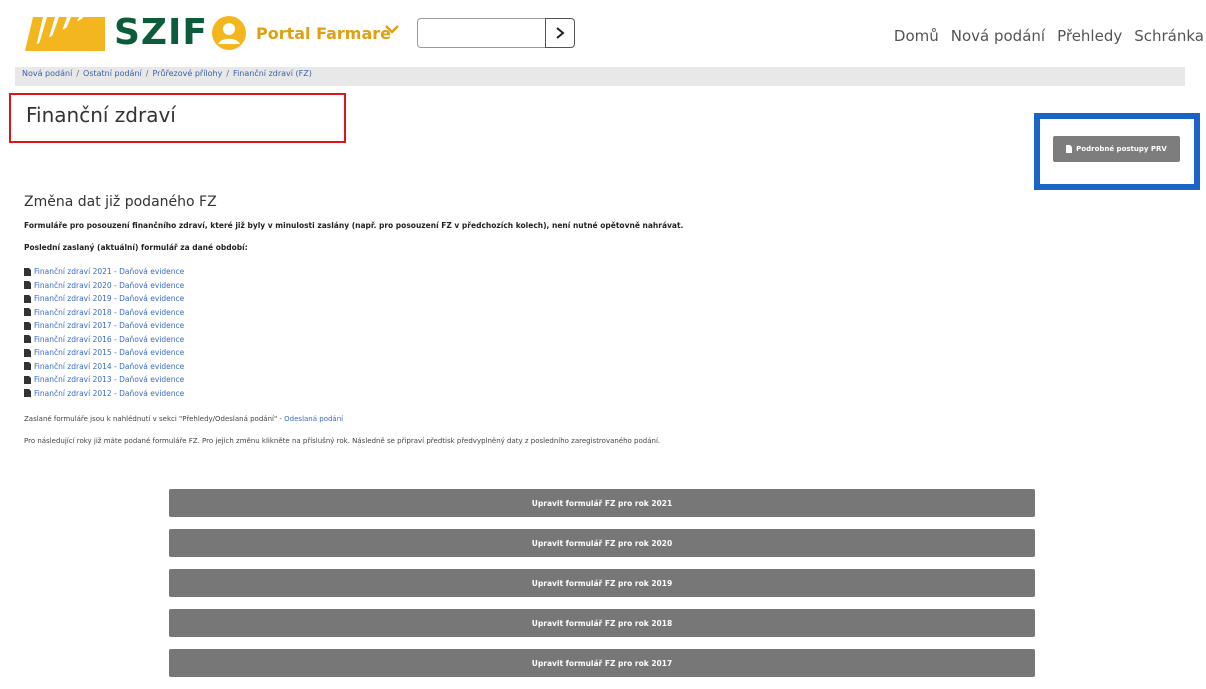 This screenshot has width=1206, height=689. What do you see at coordinates (112, 73) in the screenshot?
I see `breadcrumb-item: Ostatní podání` at bounding box center [112, 73].